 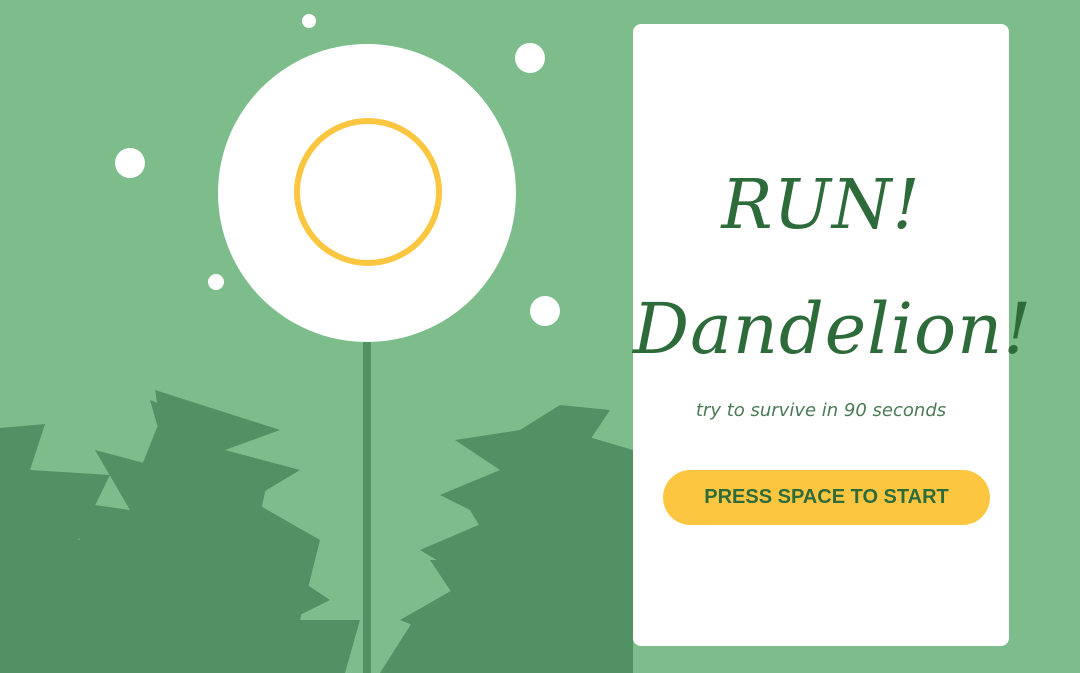 I want to click on game-title-line1: RUN!, so click(x=821, y=205).